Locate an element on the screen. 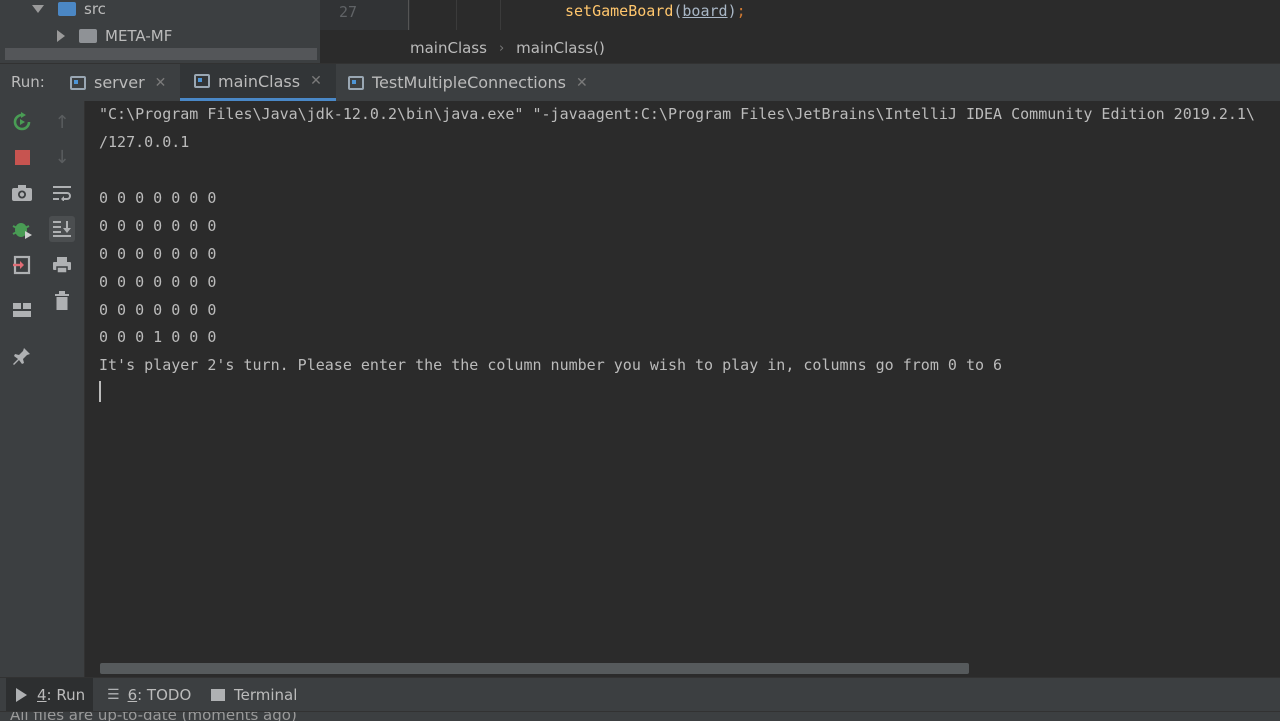 This screenshot has height=721, width=1280. tab-server: server ✕ is located at coordinates (118, 82).